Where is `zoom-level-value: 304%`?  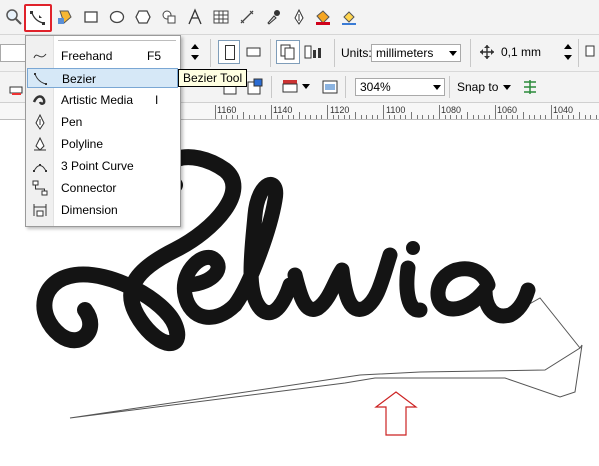 zoom-level-value: 304% is located at coordinates (375, 87).